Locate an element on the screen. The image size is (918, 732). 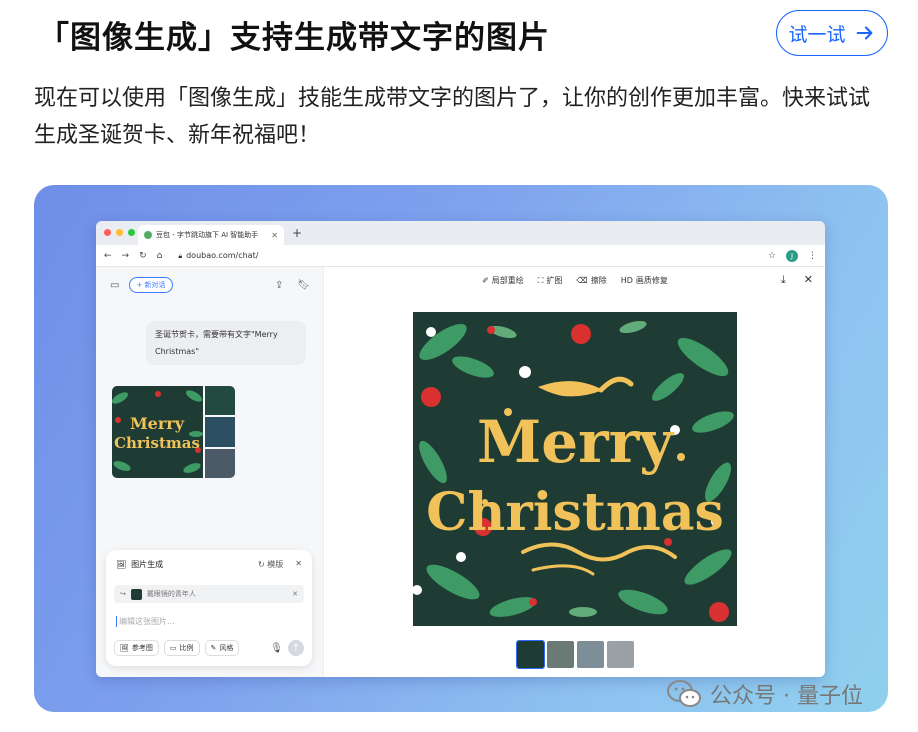
window-controls is located at coordinates (119, 232).